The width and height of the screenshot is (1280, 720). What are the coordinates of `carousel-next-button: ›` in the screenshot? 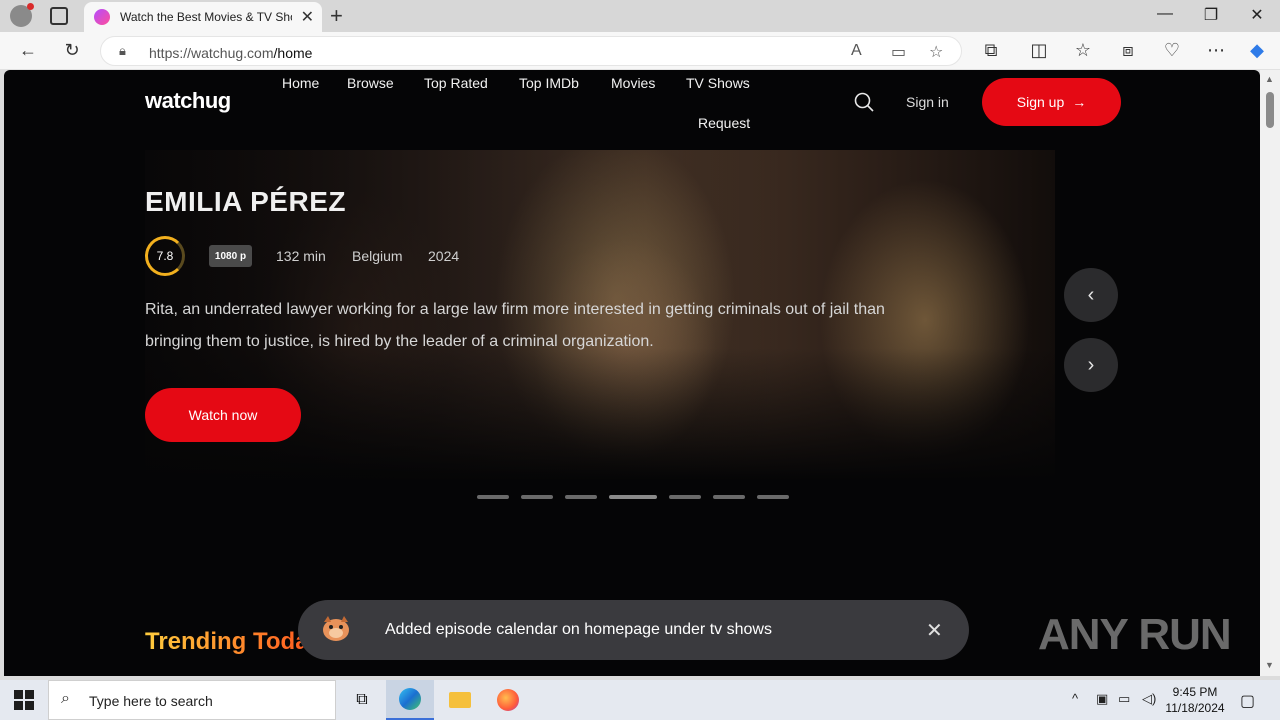 It's located at (1091, 365).